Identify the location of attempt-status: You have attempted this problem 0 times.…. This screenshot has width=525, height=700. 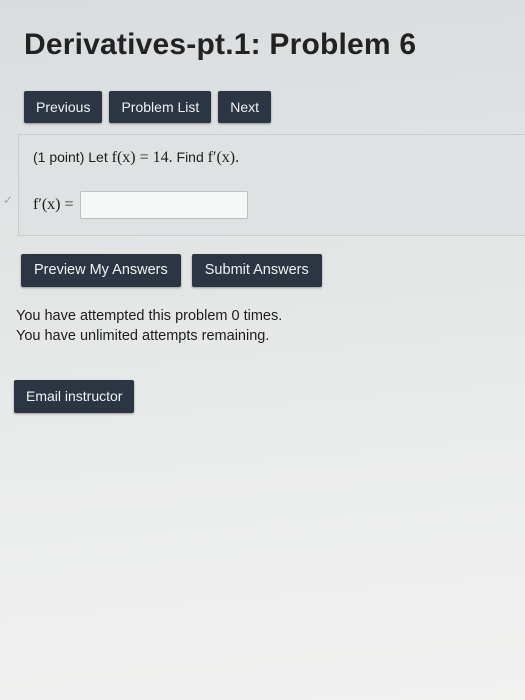
(149, 326).